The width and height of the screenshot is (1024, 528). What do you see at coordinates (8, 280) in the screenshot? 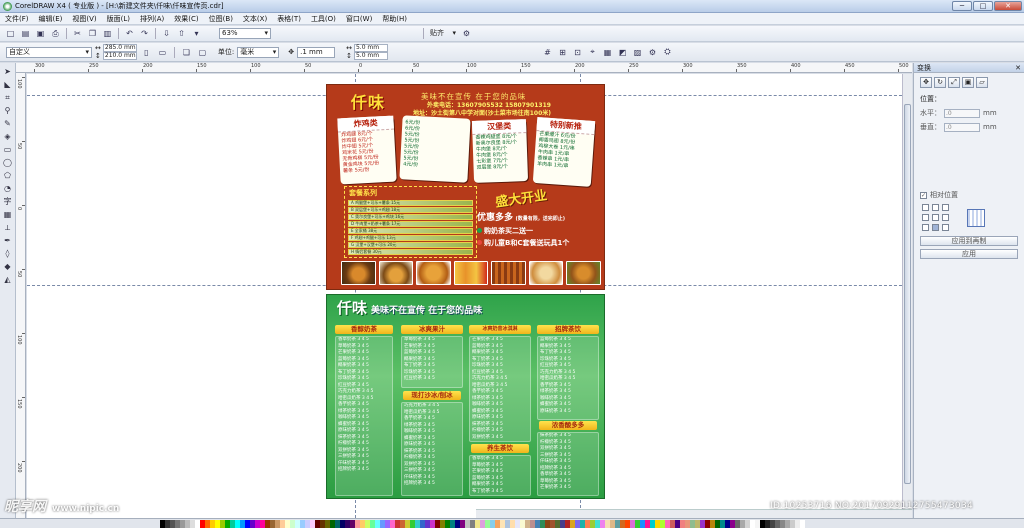
I see `interactive-fill-icon: ◭` at bounding box center [8, 280].